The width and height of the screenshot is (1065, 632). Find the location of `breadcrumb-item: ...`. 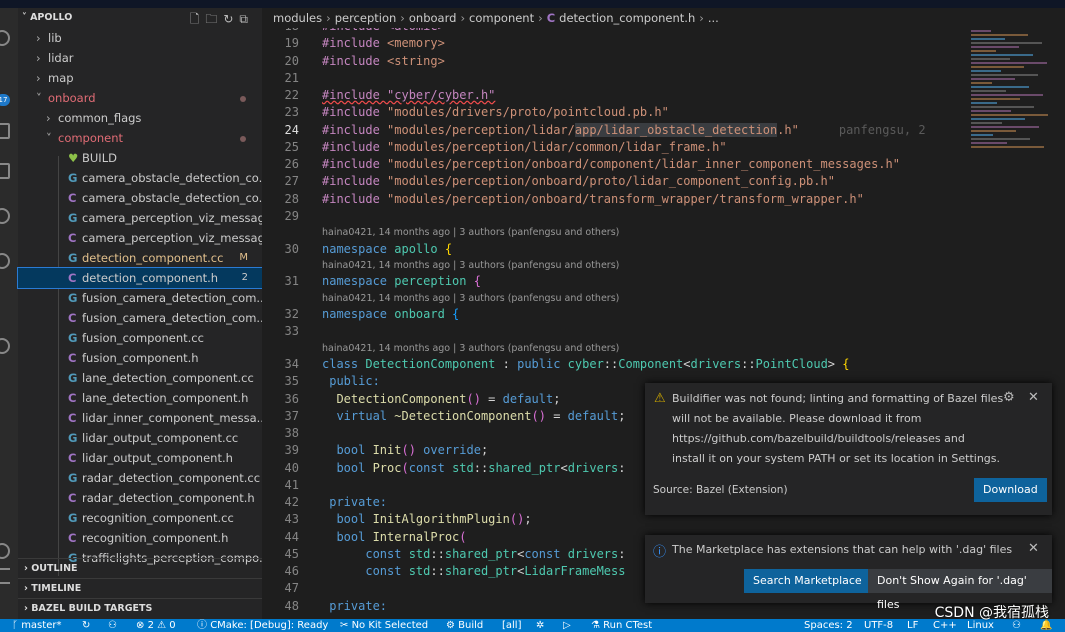

breadcrumb-item: ... is located at coordinates (713, 18).